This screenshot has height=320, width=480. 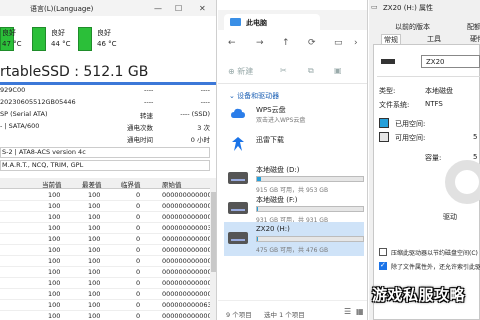 I want to click on type-value: 本地磁盘, so click(x=439, y=91).